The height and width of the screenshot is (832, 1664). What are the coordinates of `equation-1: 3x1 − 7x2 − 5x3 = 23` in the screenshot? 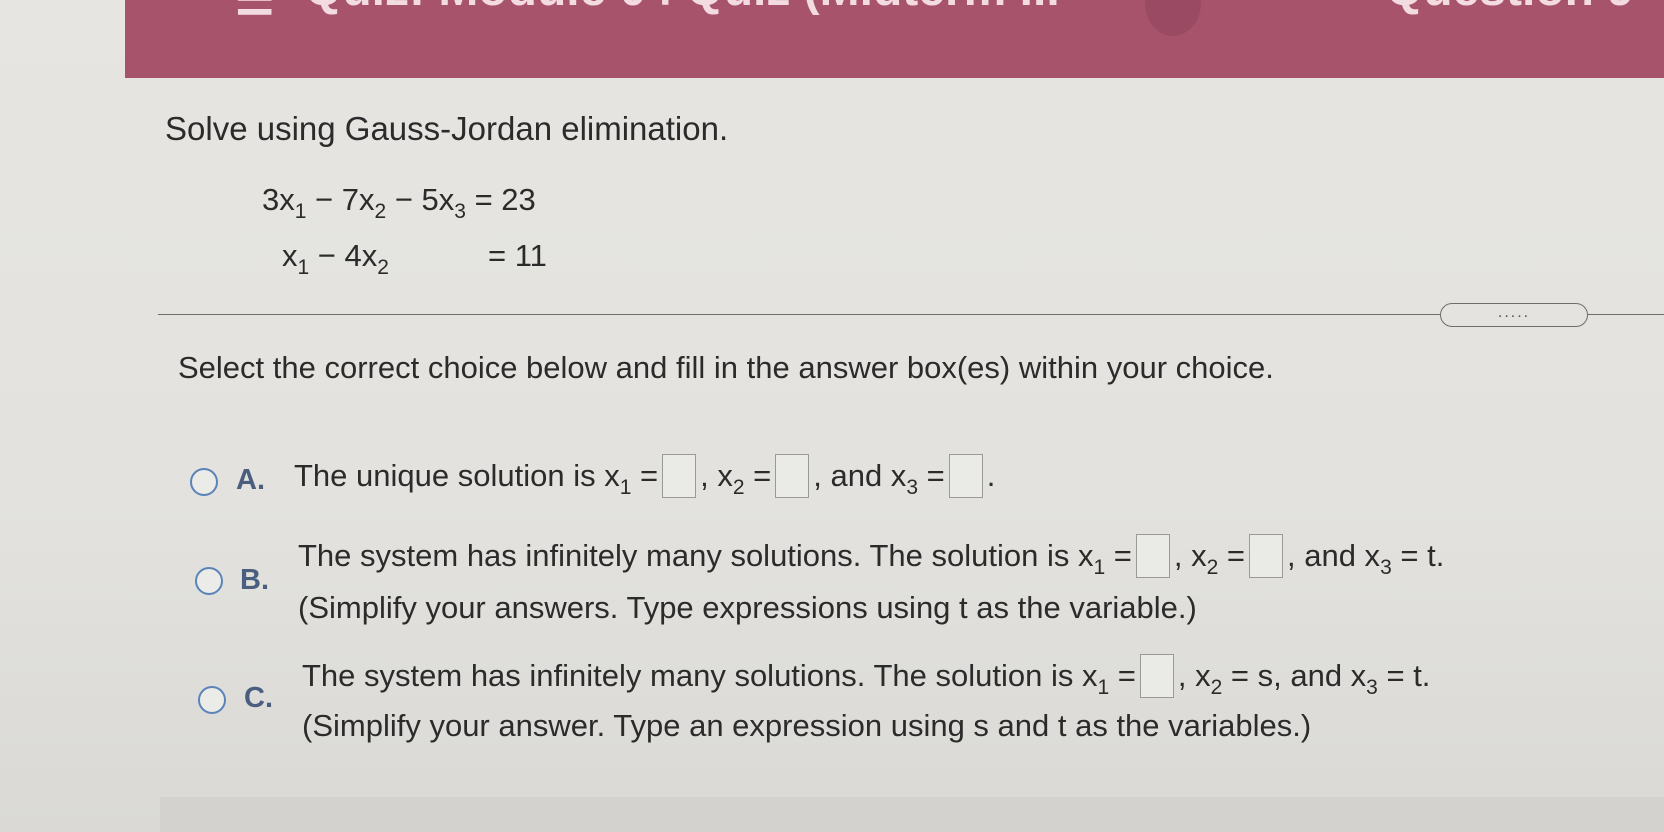 It's located at (399, 202).